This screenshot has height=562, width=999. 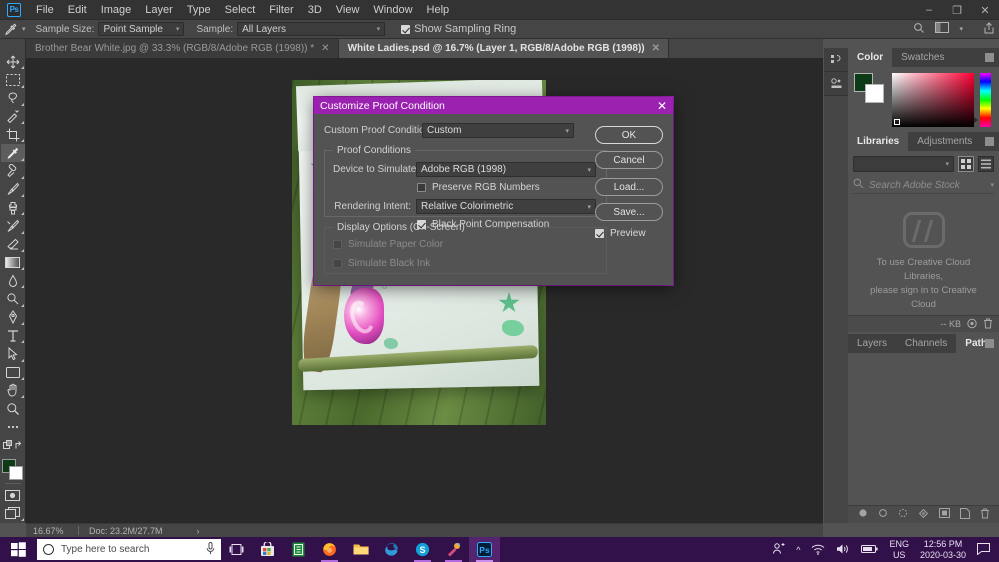 I want to click on history-panel-icon, so click(x=836, y=60).